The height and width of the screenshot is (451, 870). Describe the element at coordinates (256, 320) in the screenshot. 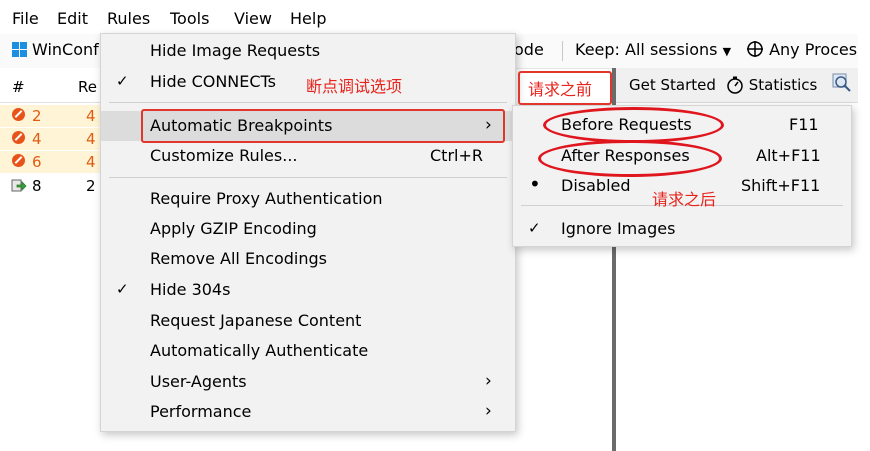

I see `menu-item-label: Request Japanese Content` at that location.